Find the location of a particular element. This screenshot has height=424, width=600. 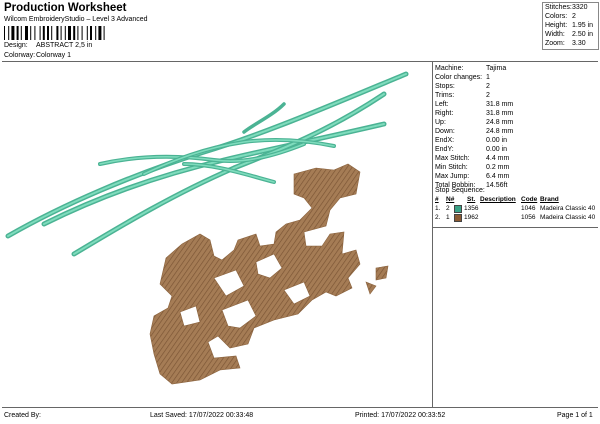

row-needle: 1 is located at coordinates (448, 217).